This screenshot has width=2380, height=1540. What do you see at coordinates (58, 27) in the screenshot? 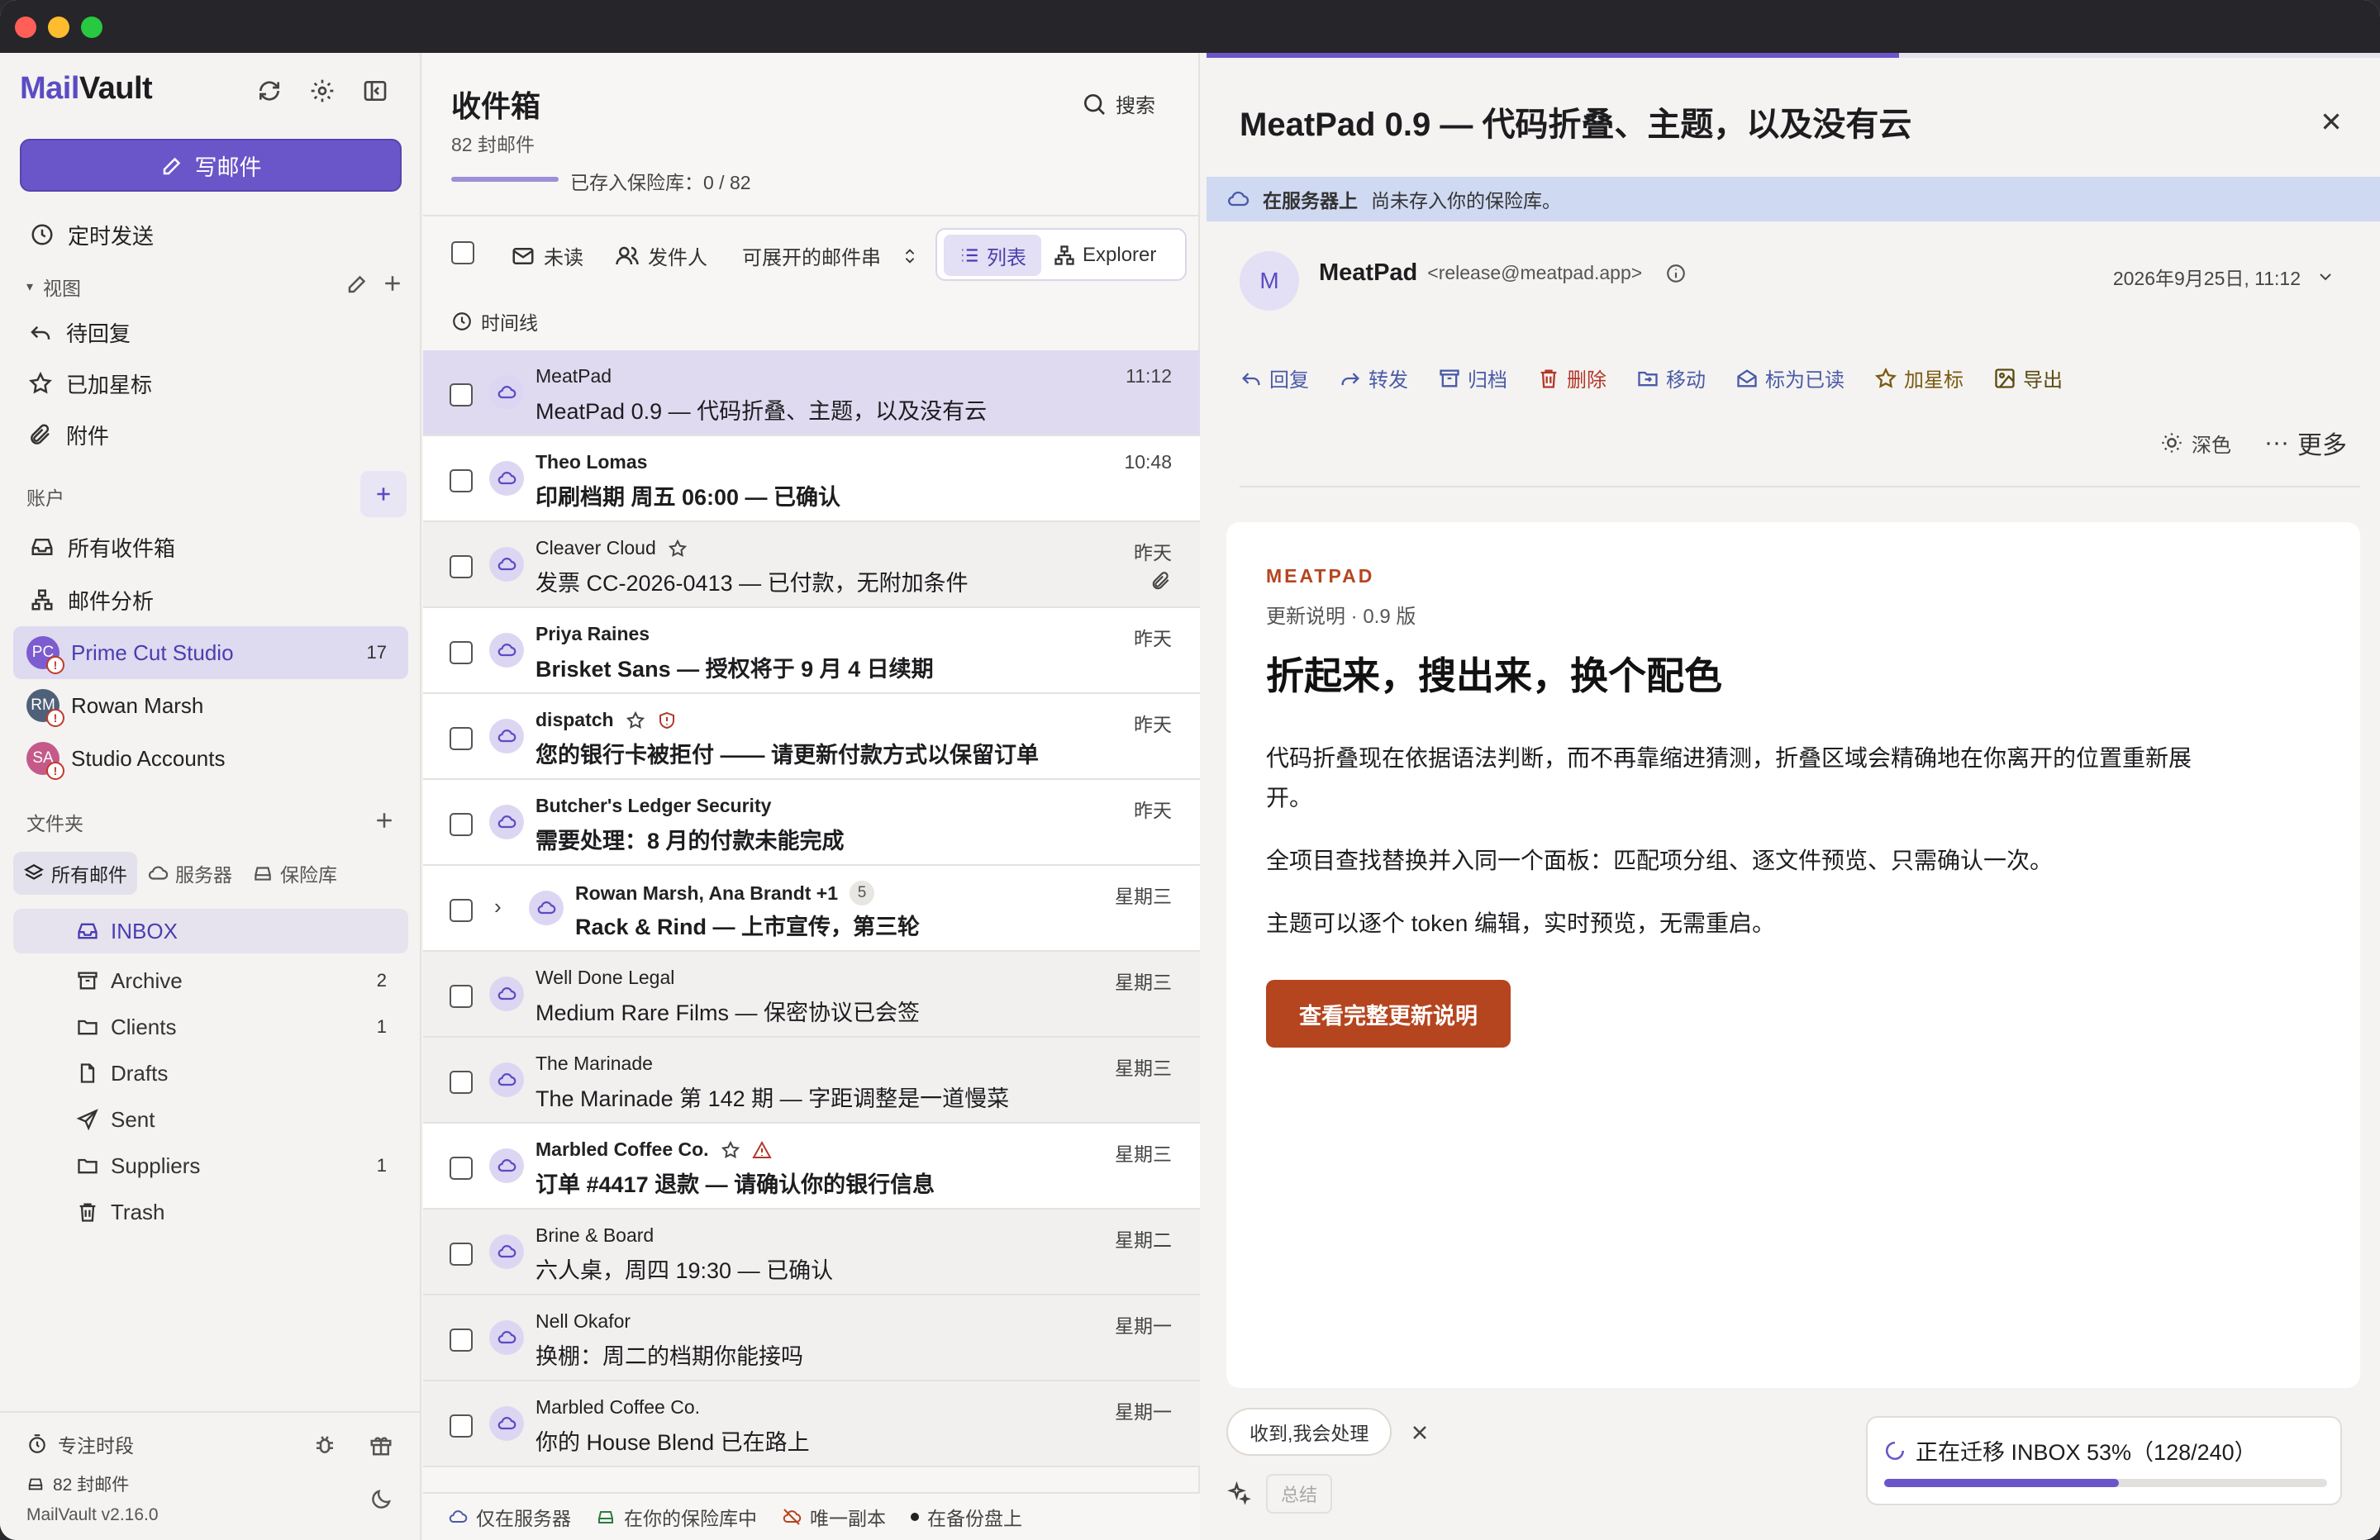
I see `minimize-window-button` at bounding box center [58, 27].